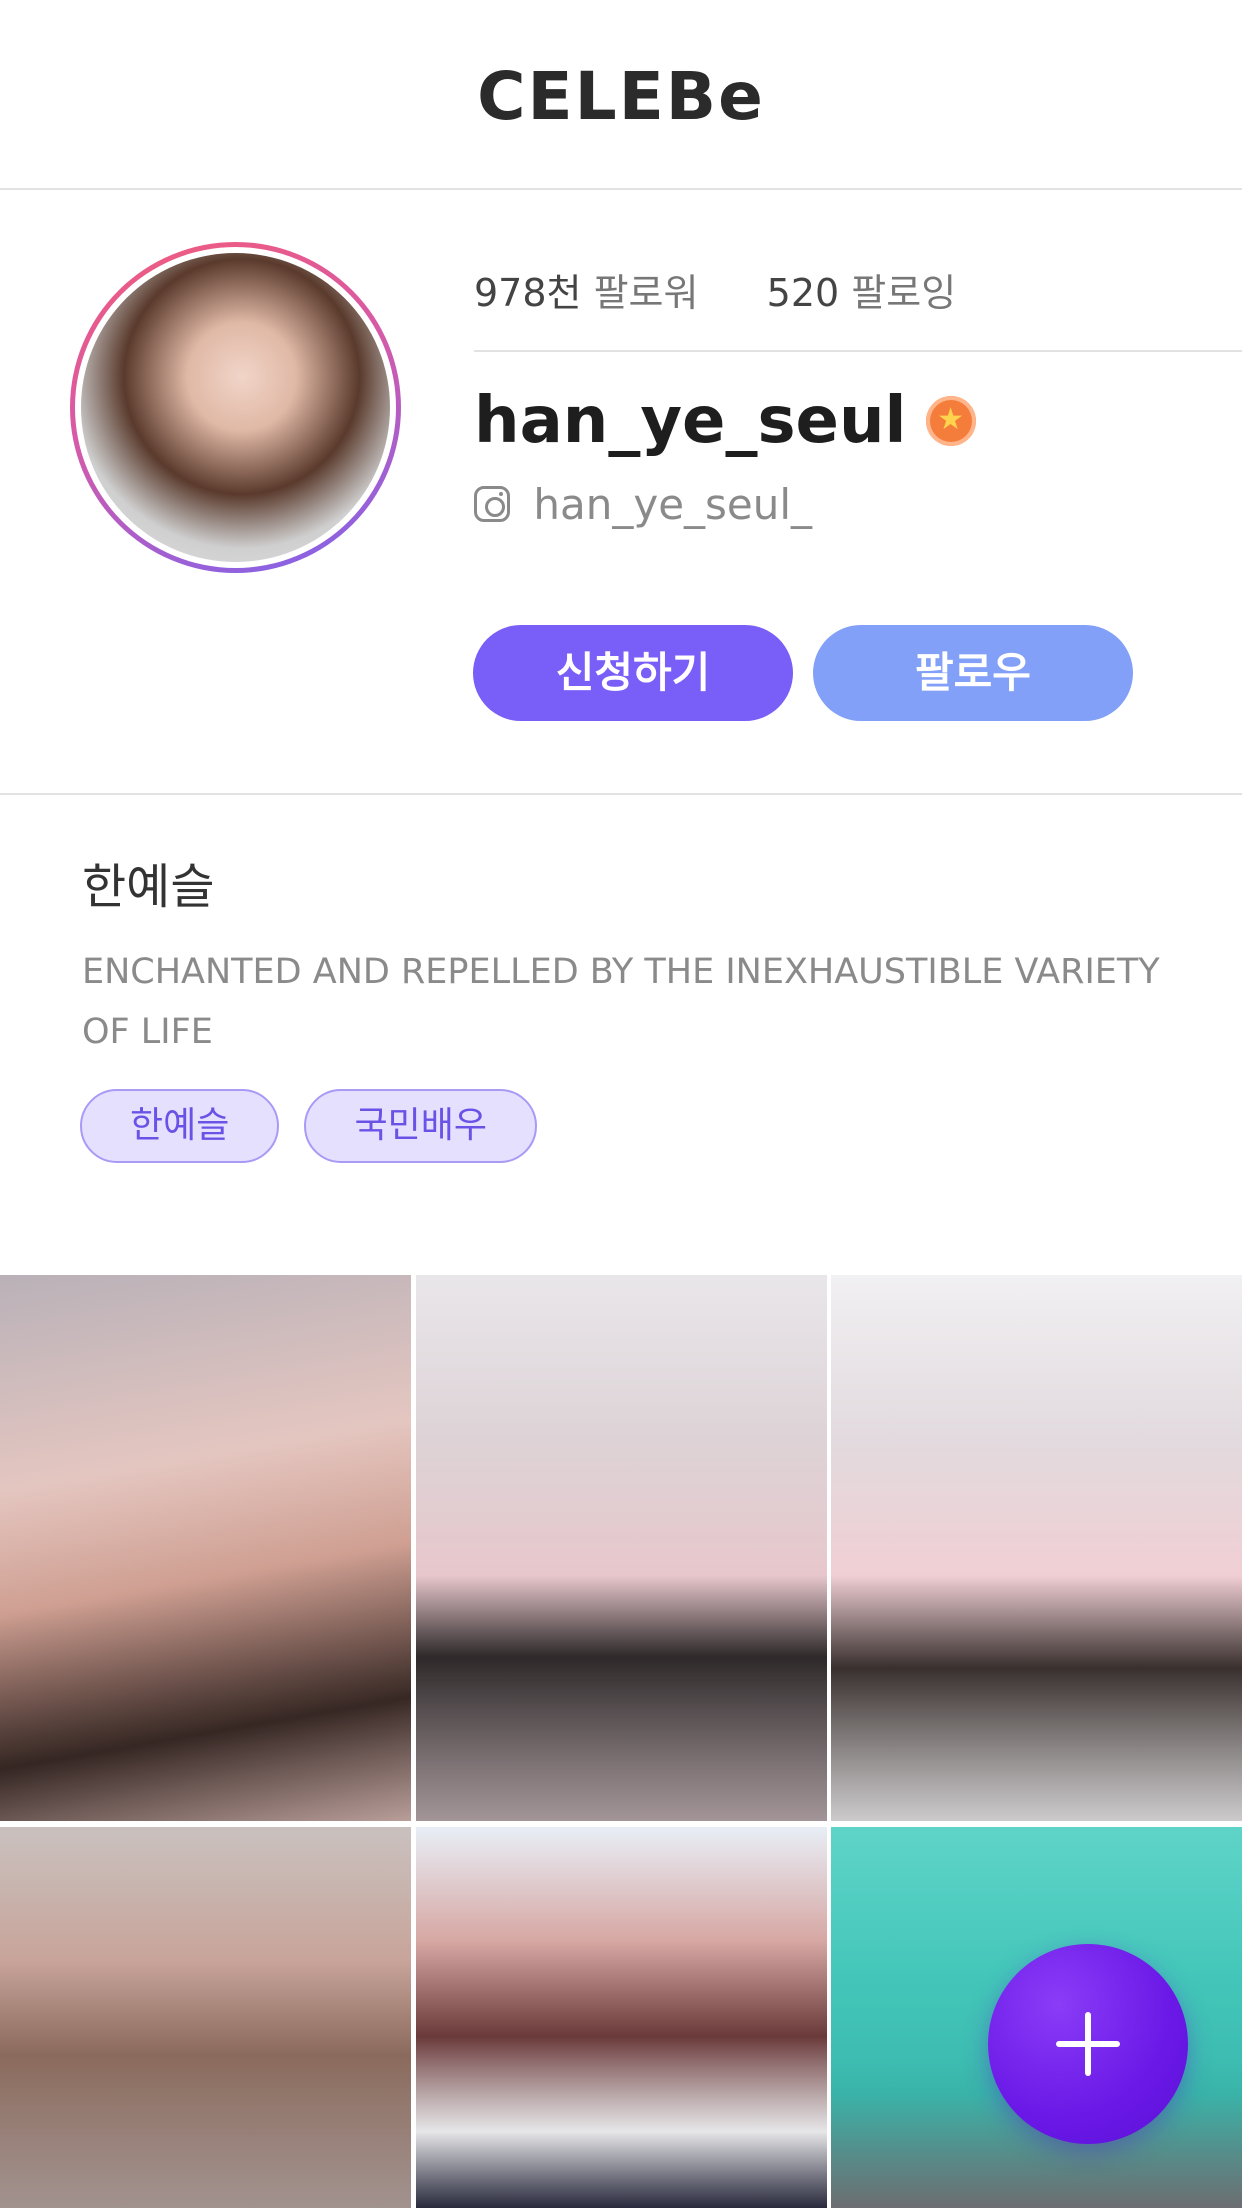  Describe the element at coordinates (904, 293) in the screenshot. I see `following-label: 팔로잉` at that location.